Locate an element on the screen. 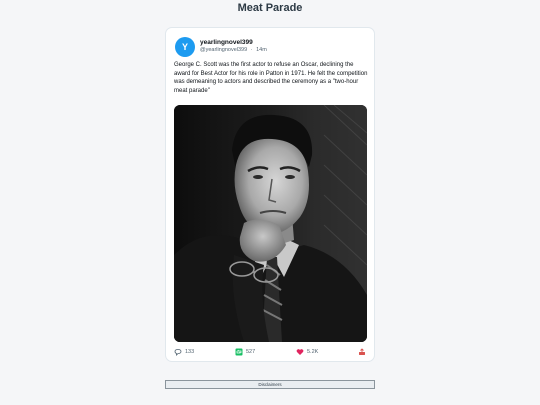 The width and height of the screenshot is (540, 405). tweet-handle: @yearlingnovel399 is located at coordinates (223, 50).